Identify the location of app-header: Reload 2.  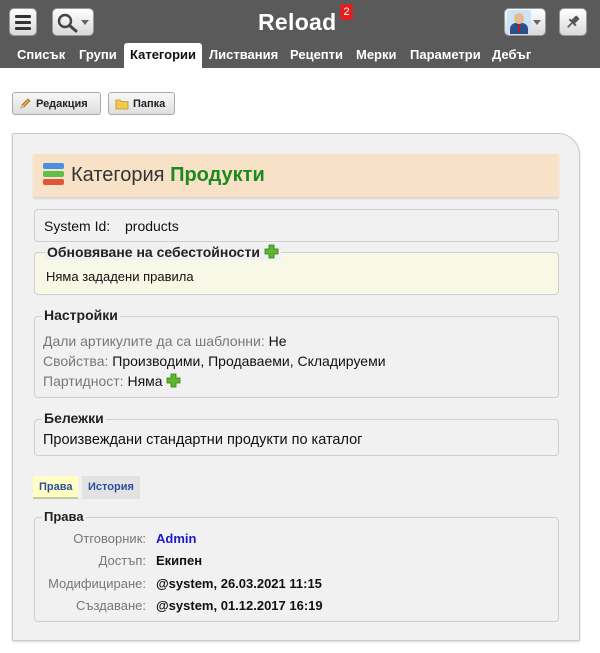
(300, 21).